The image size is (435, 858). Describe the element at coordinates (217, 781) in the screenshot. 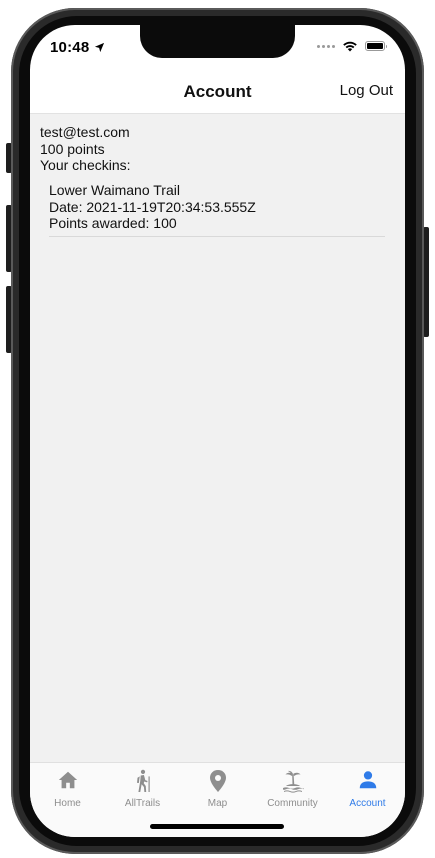

I see `map-pin-icon` at that location.